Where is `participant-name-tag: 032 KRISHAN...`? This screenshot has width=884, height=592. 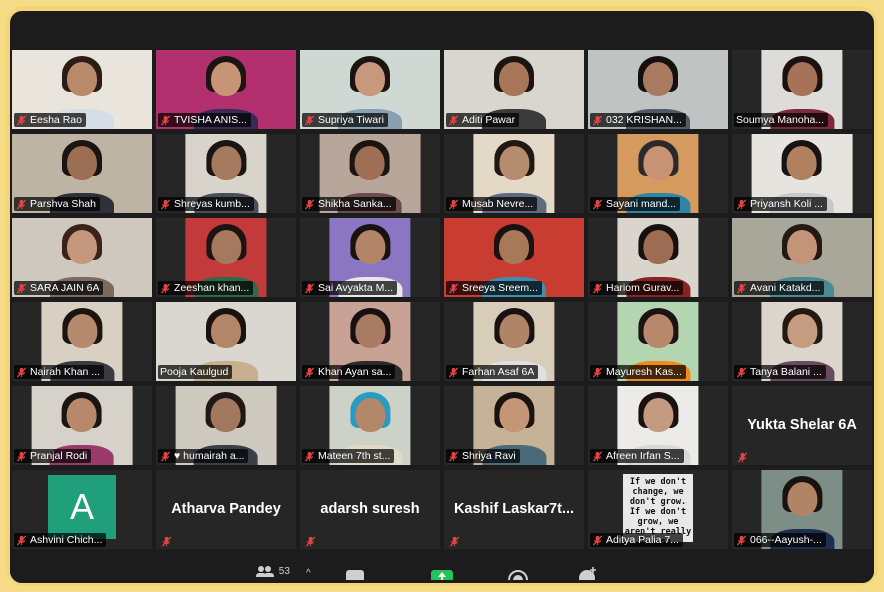
participant-name-tag: 032 KRISHAN... is located at coordinates (638, 120).